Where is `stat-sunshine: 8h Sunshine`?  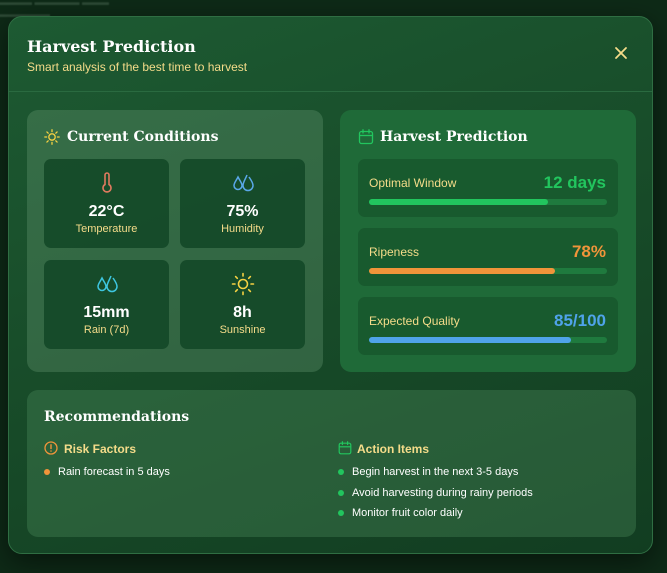
stat-sunshine: 8h Sunshine is located at coordinates (242, 304).